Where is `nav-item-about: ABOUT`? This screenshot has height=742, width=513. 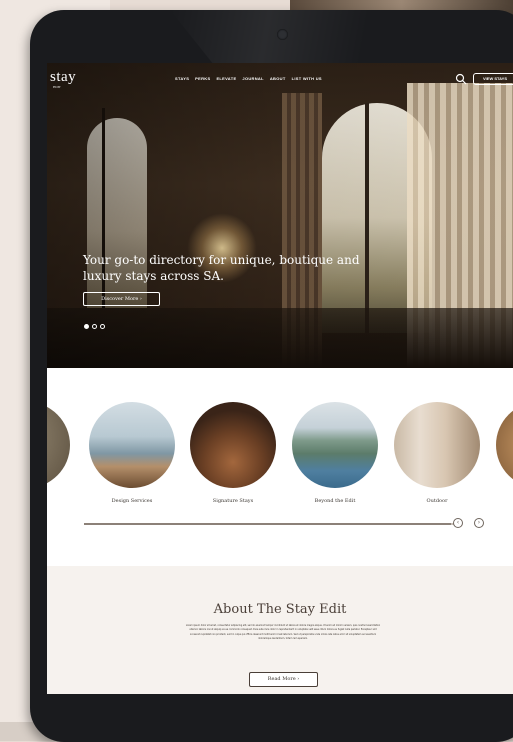 nav-item-about: ABOUT is located at coordinates (278, 78).